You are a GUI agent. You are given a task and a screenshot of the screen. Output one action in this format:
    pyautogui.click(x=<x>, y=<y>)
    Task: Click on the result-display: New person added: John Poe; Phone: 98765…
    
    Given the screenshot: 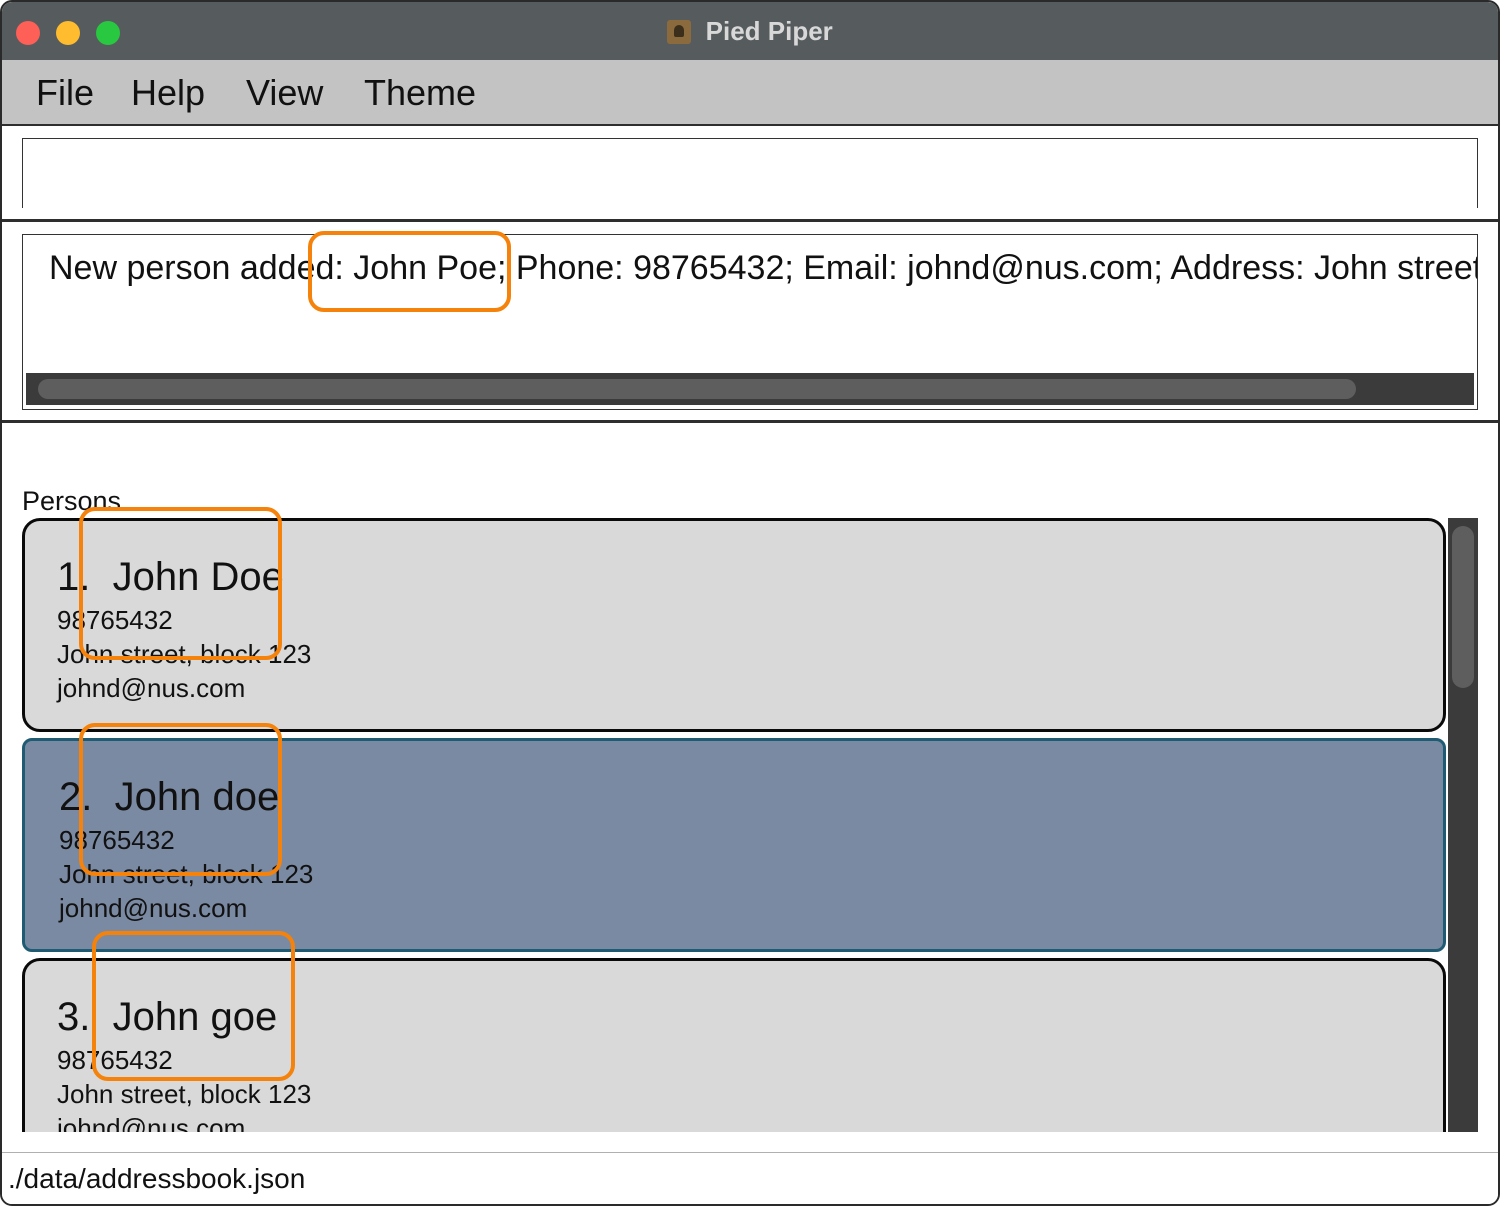 What is the action you would take?
    pyautogui.click(x=750, y=322)
    